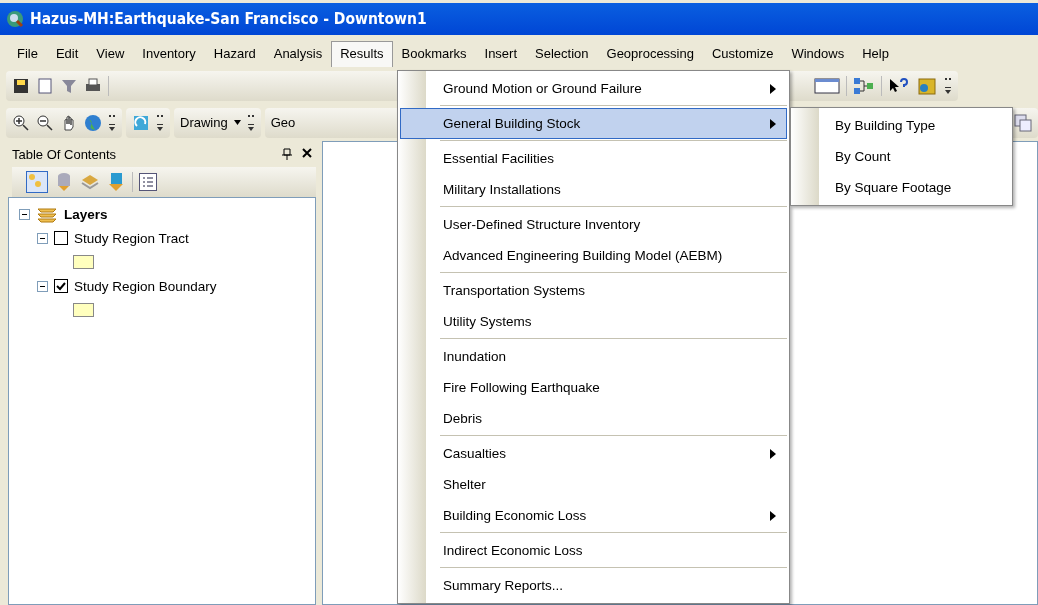  I want to click on menu-item: Windows, so click(818, 54).